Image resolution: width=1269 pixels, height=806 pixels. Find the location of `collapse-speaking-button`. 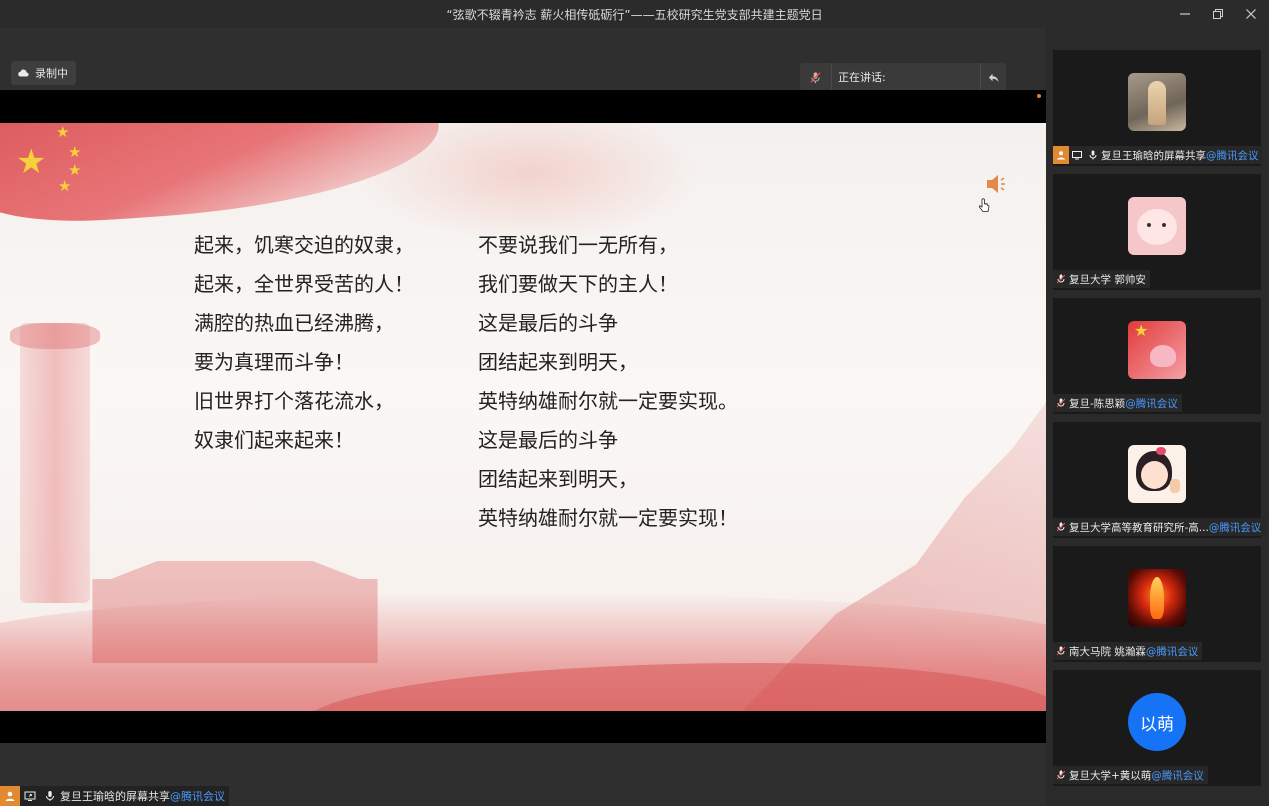

collapse-speaking-button is located at coordinates (993, 77).